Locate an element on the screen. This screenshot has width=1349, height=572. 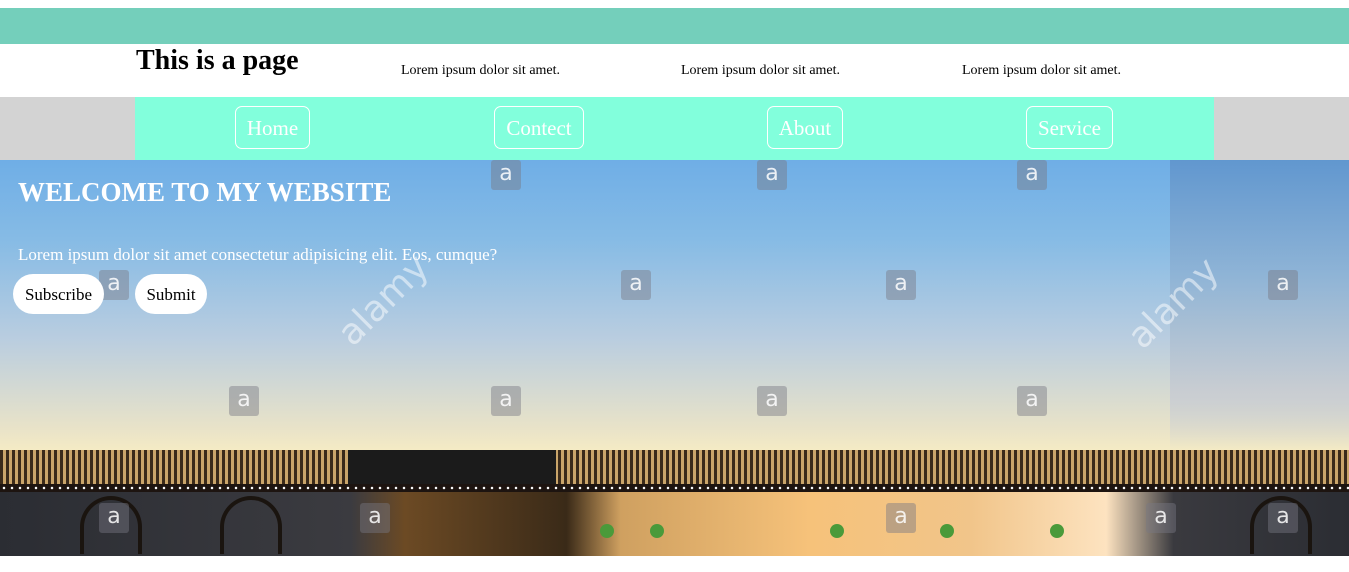
nav-service-button: Service is located at coordinates (1069, 127).